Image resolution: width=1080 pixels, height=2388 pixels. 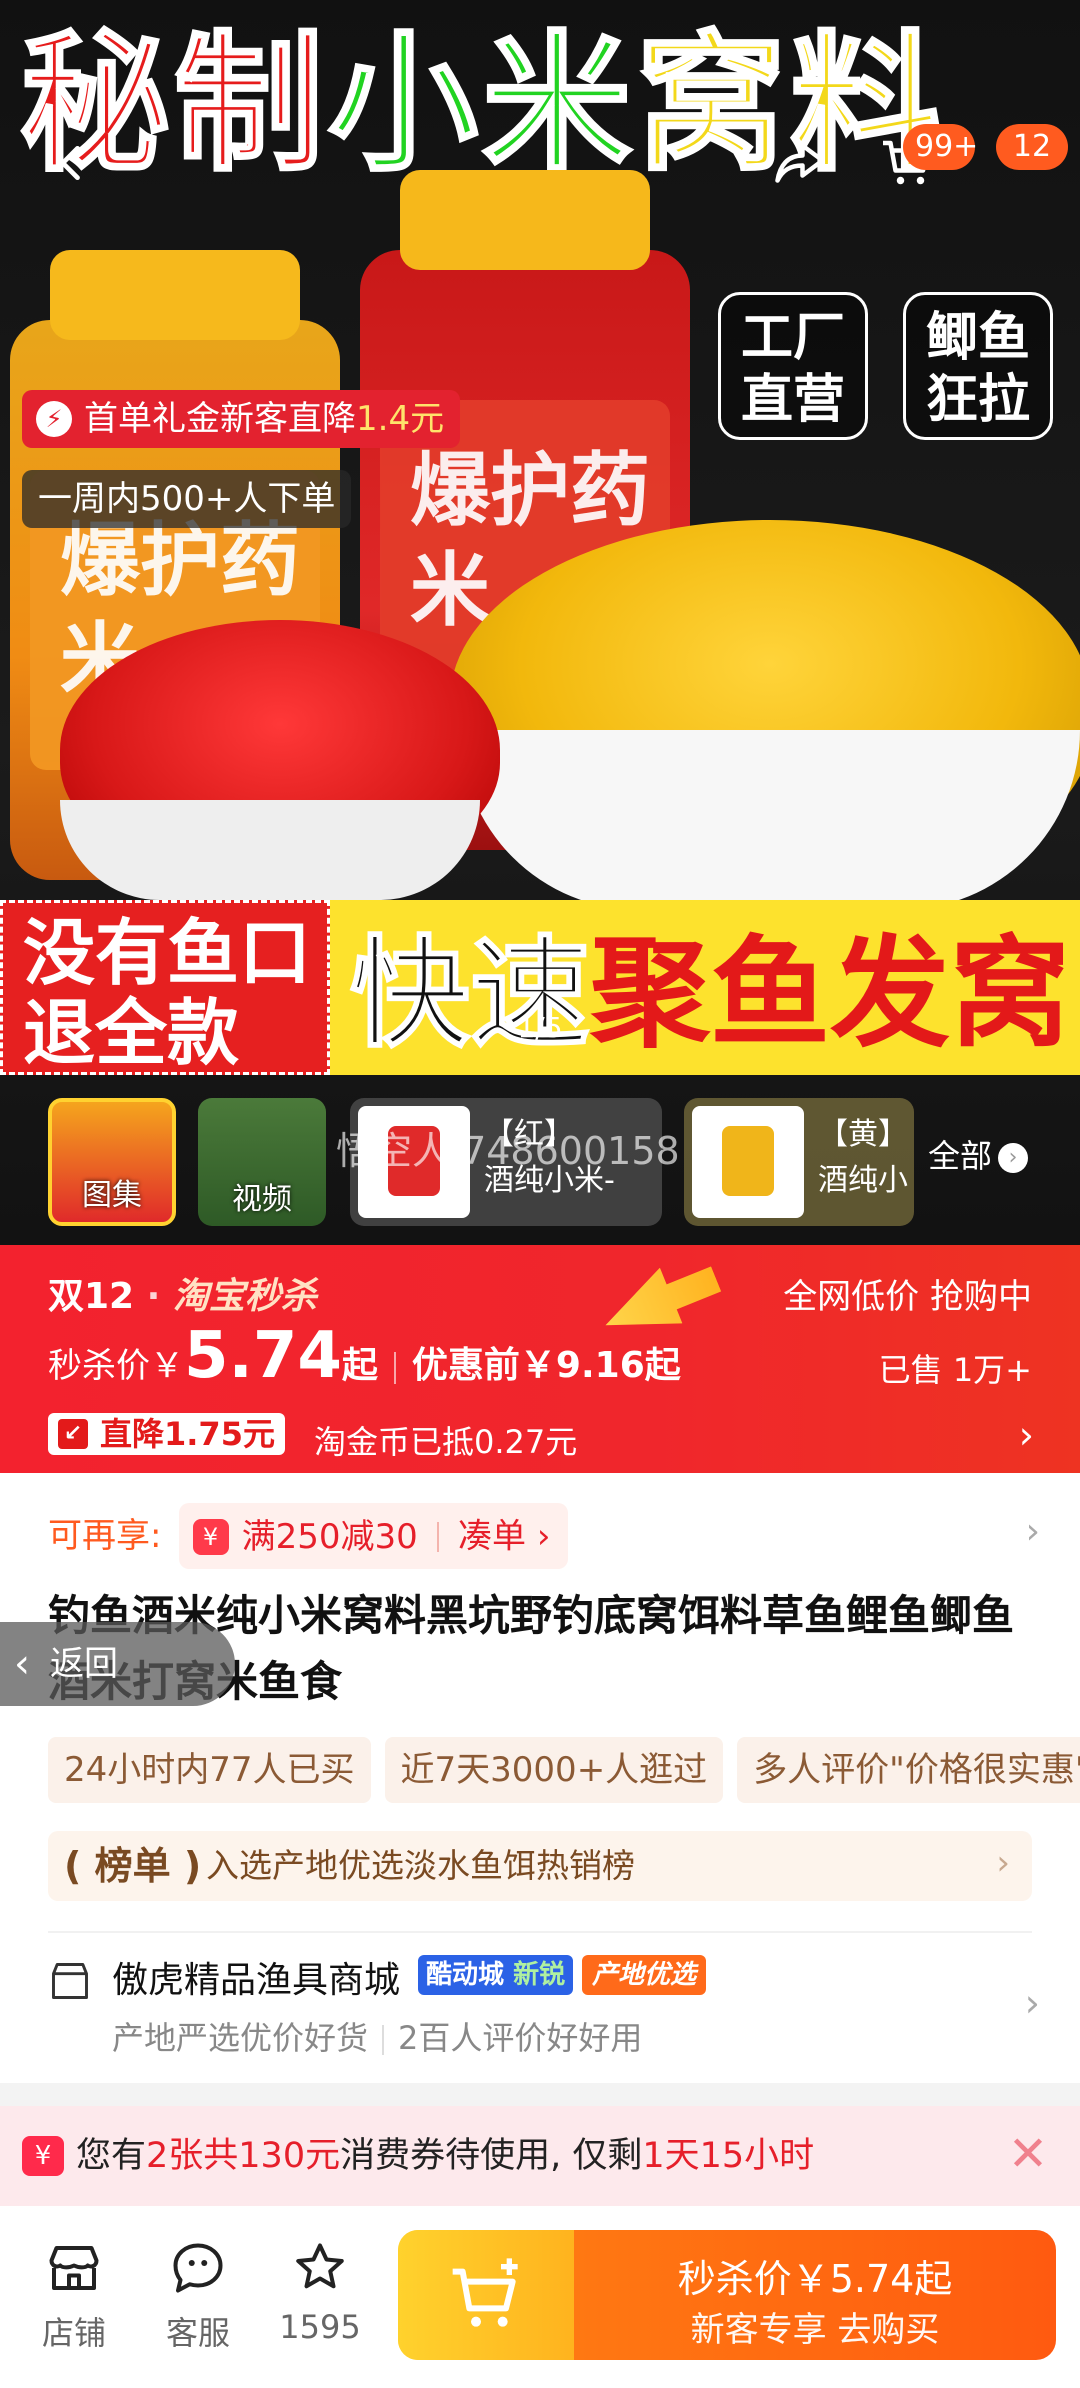 What do you see at coordinates (116, 1366) in the screenshot?
I see `price-prefix: 秒杀价￥` at bounding box center [116, 1366].